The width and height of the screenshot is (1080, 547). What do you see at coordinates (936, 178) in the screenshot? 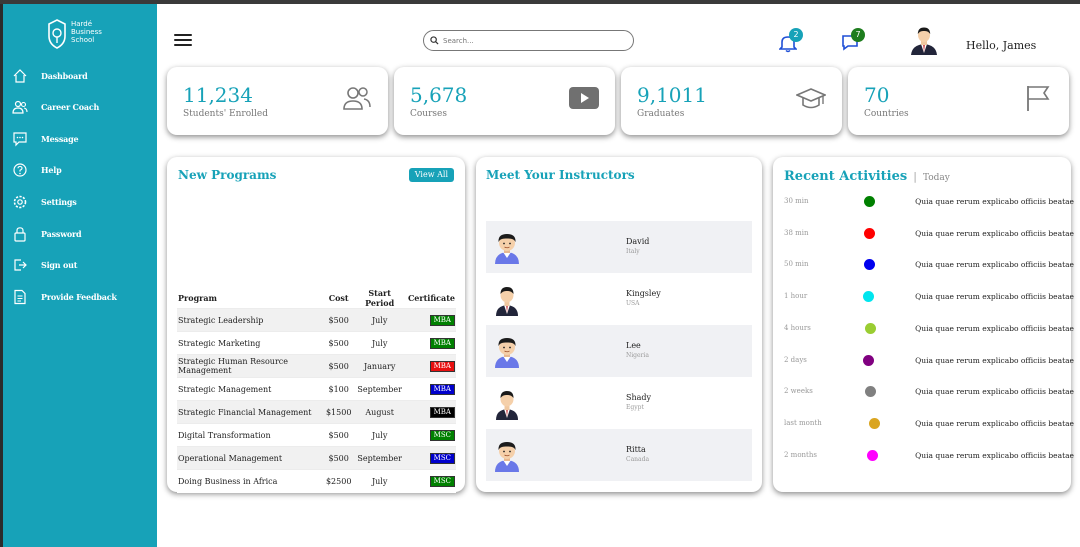
I see `activities-filter: Today` at bounding box center [936, 178].